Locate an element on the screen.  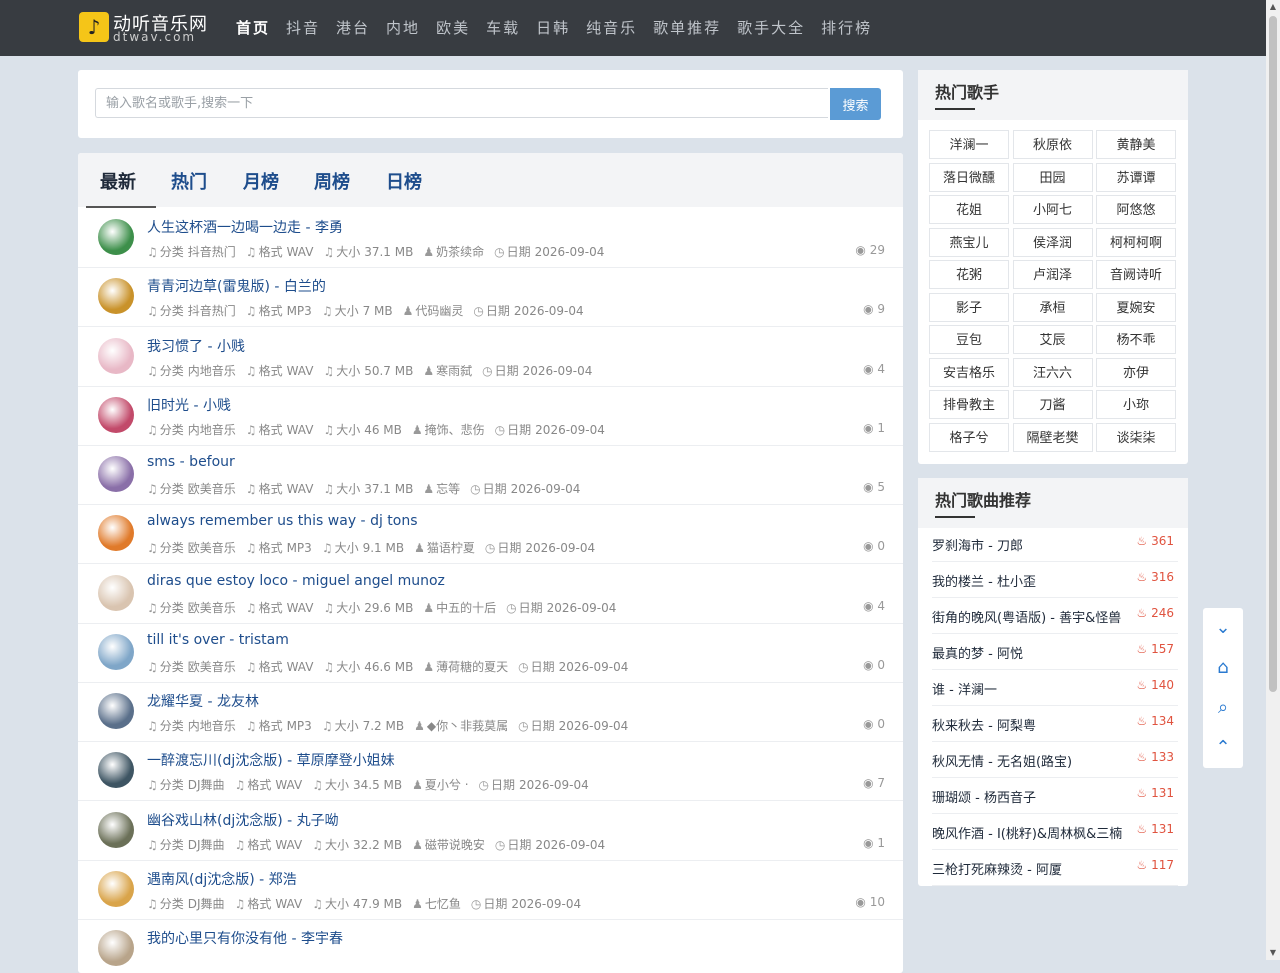
singer-tag: 隔壁老樊 is located at coordinates (1052, 437).